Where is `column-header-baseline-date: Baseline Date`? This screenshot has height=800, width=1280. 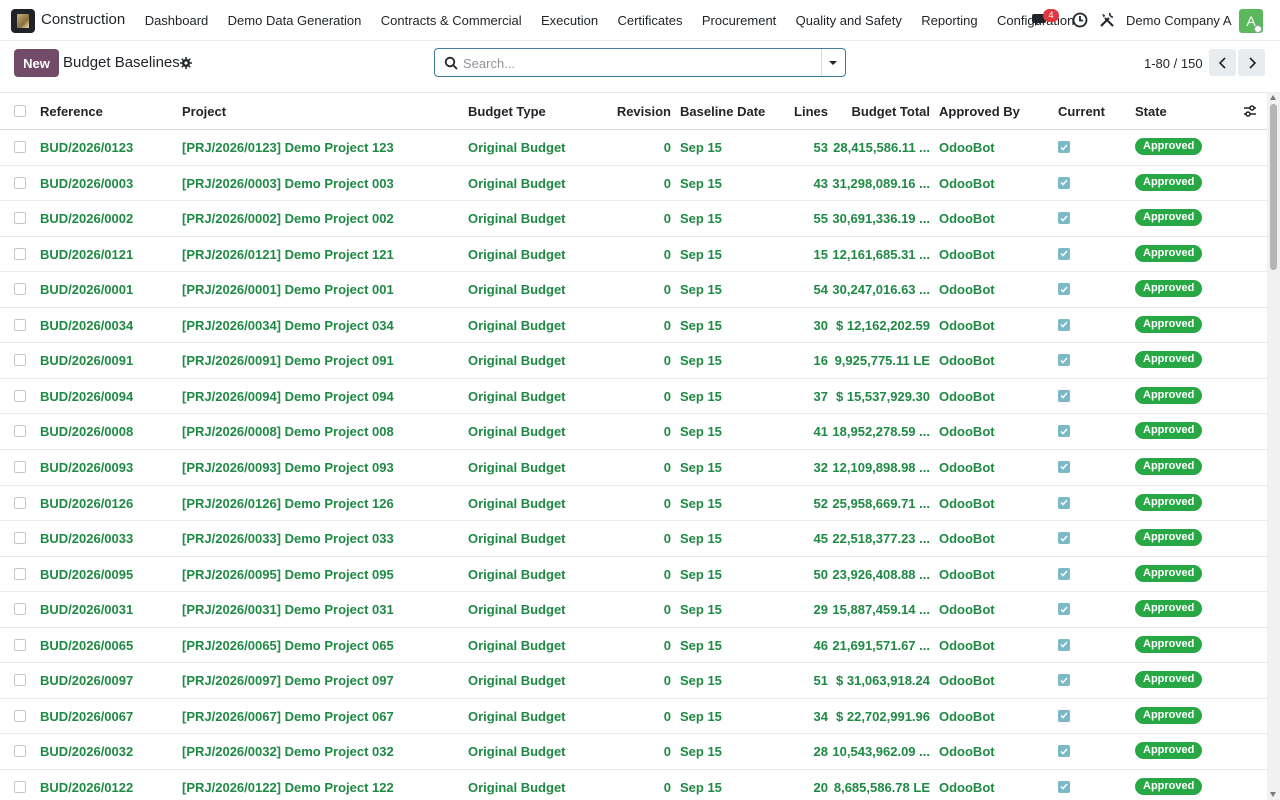 column-header-baseline-date: Baseline Date is located at coordinates (722, 111).